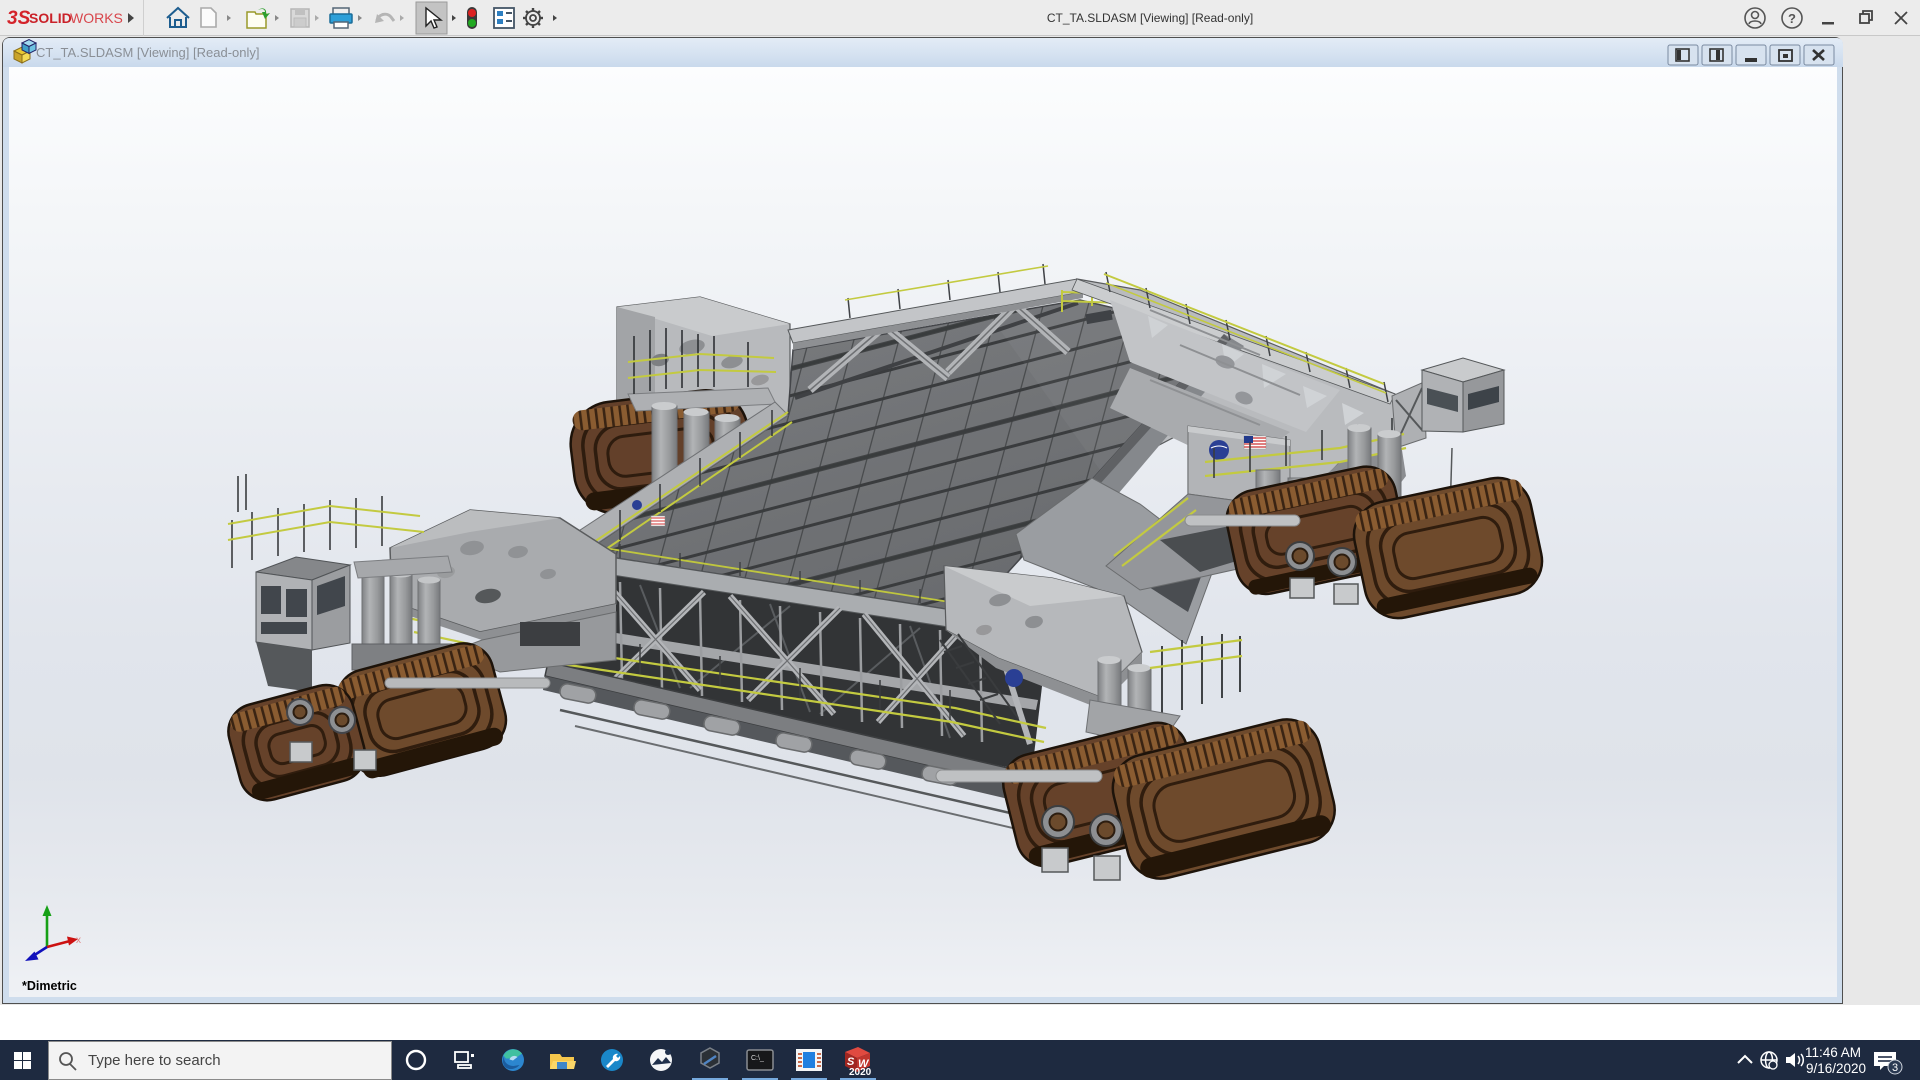 The height and width of the screenshot is (1080, 1920). Describe the element at coordinates (757, 1058) in the screenshot. I see `svg-text: C:\_` at that location.